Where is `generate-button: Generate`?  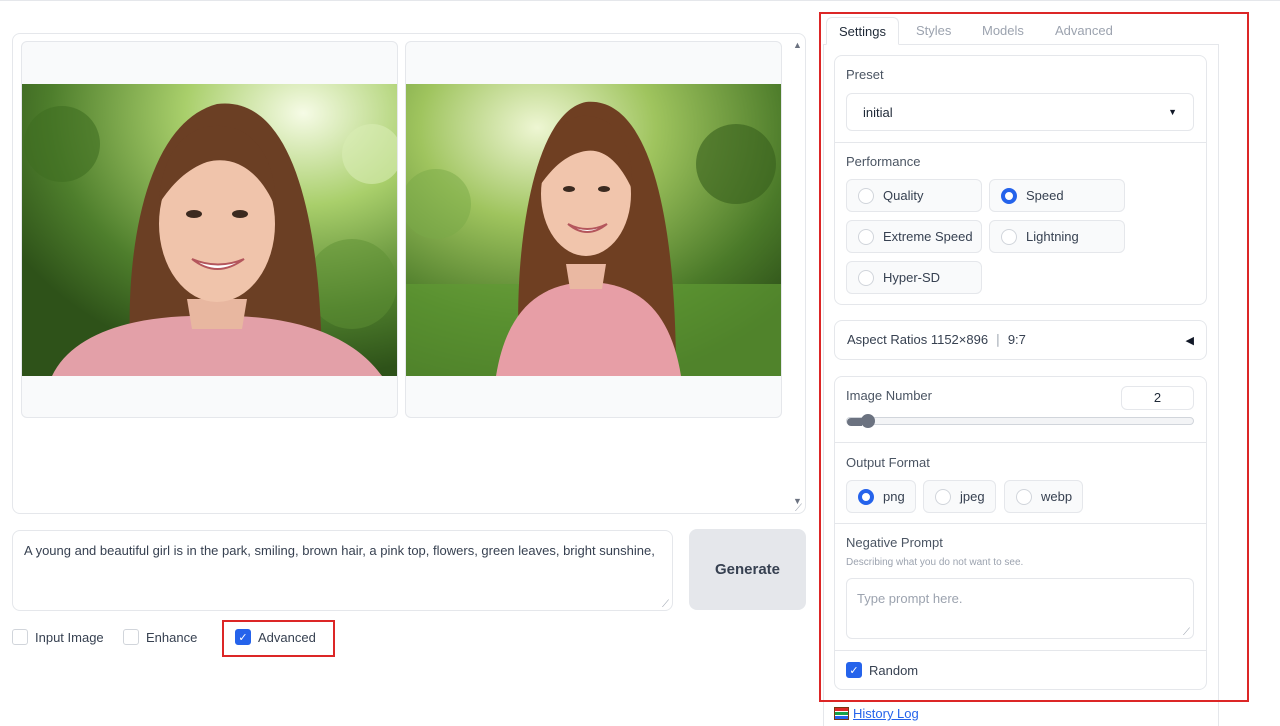 generate-button: Generate is located at coordinates (747, 569).